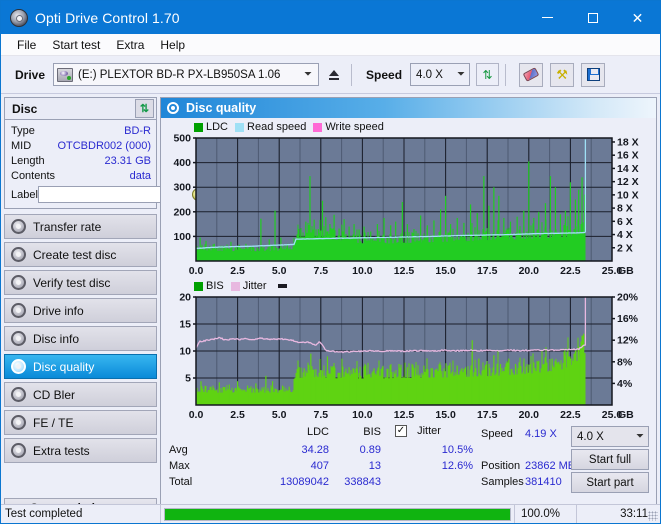 Image resolution: width=661 pixels, height=524 pixels. Describe the element at coordinates (179, 466) in the screenshot. I see `stats-row-label-max: Max` at that location.